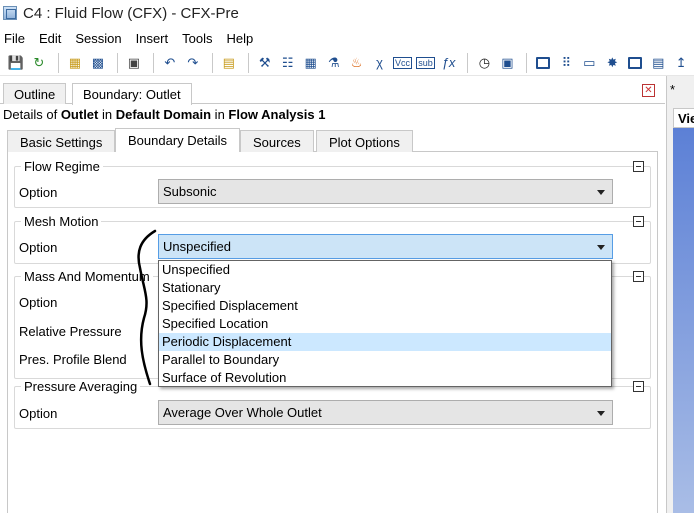 The height and width of the screenshot is (513, 694). I want to click on pressure-averaging-option-value: Average Over Whole Outlet, so click(242, 412).